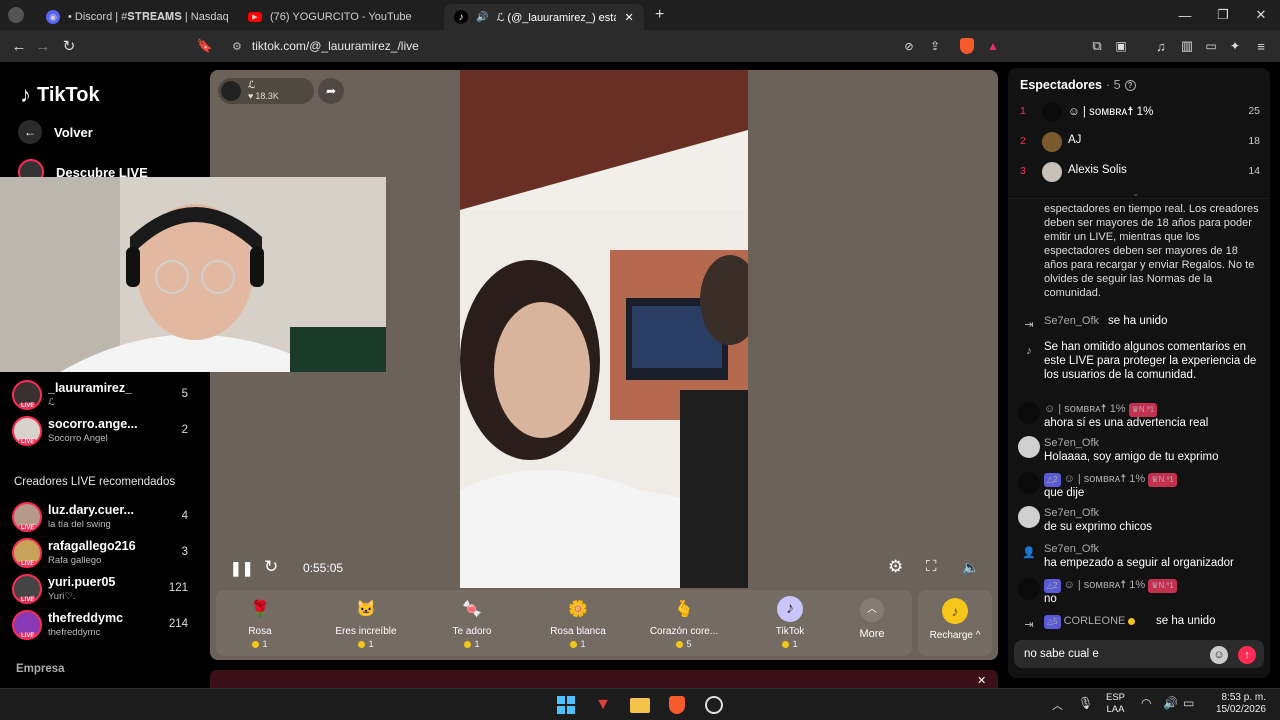 The height and width of the screenshot is (720, 1280). Describe the element at coordinates (135, 17) in the screenshot. I see `tab-discord: ◉ • Discord | #𝐒𝐓𝐑𝐄𝐀𝐌𝐒 | Nasdaq` at that location.